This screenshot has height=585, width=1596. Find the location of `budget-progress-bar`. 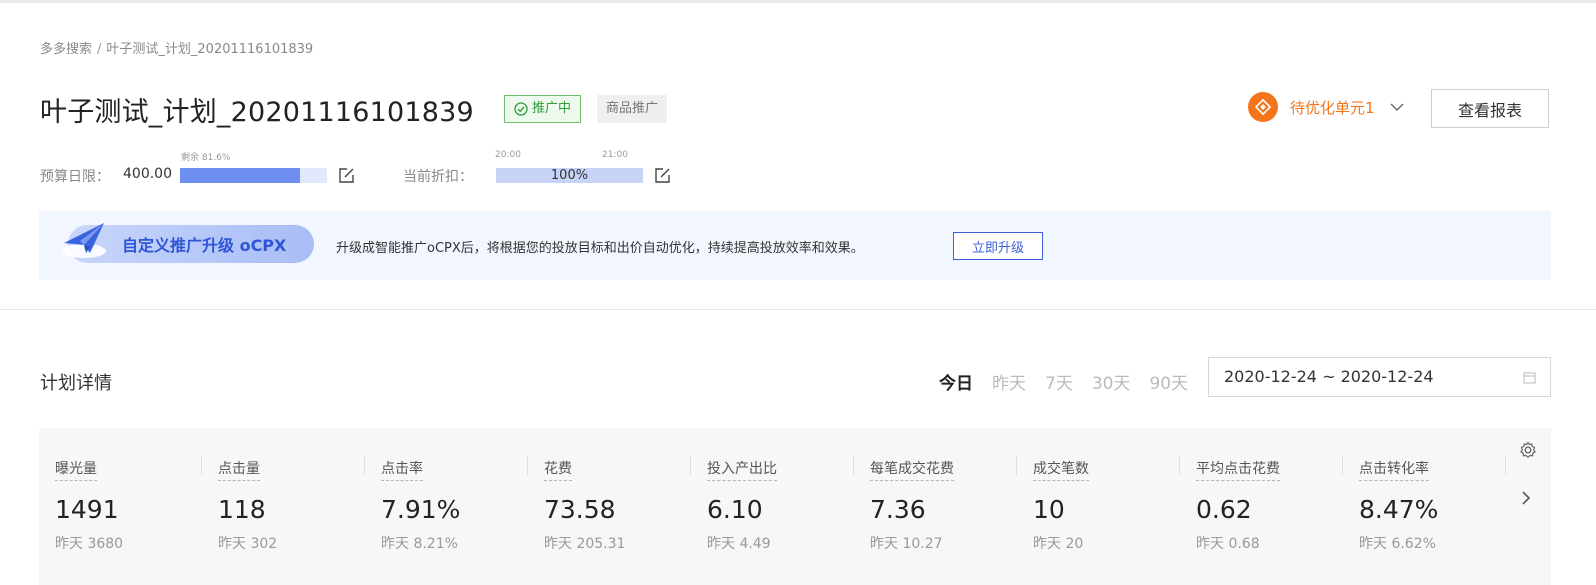

budget-progress-bar is located at coordinates (253, 175).